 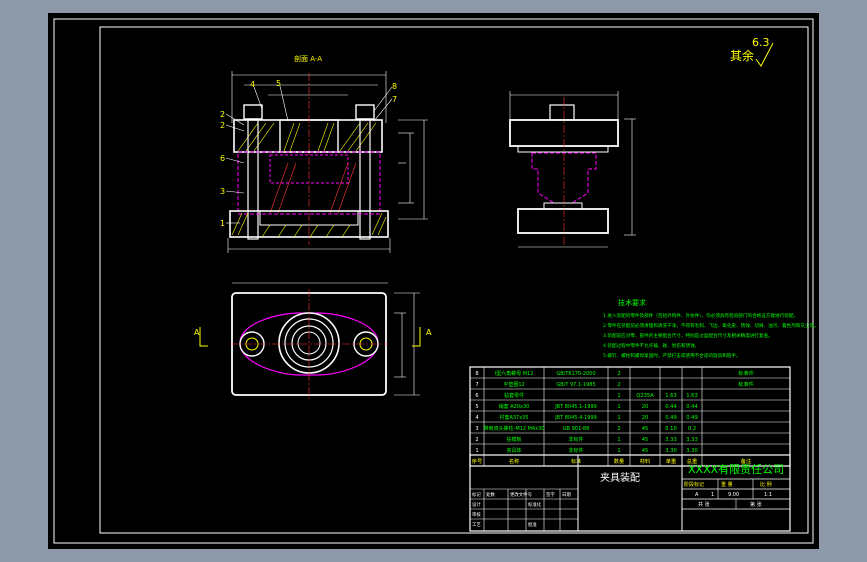 I want to click on stage-label: 阶段标记, so click(x=694, y=484).